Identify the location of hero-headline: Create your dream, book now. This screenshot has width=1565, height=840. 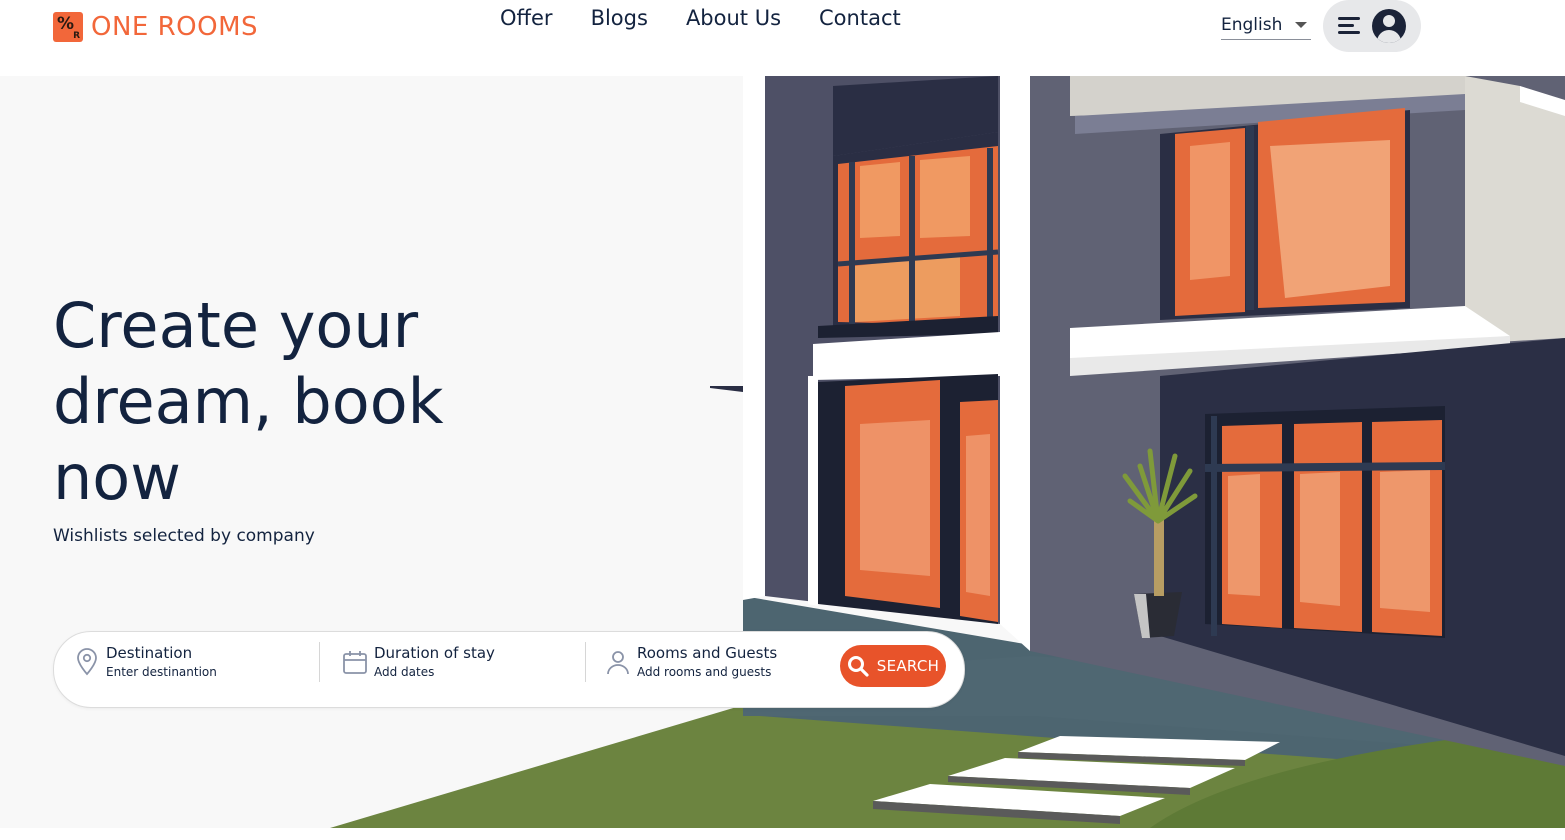
(248, 401).